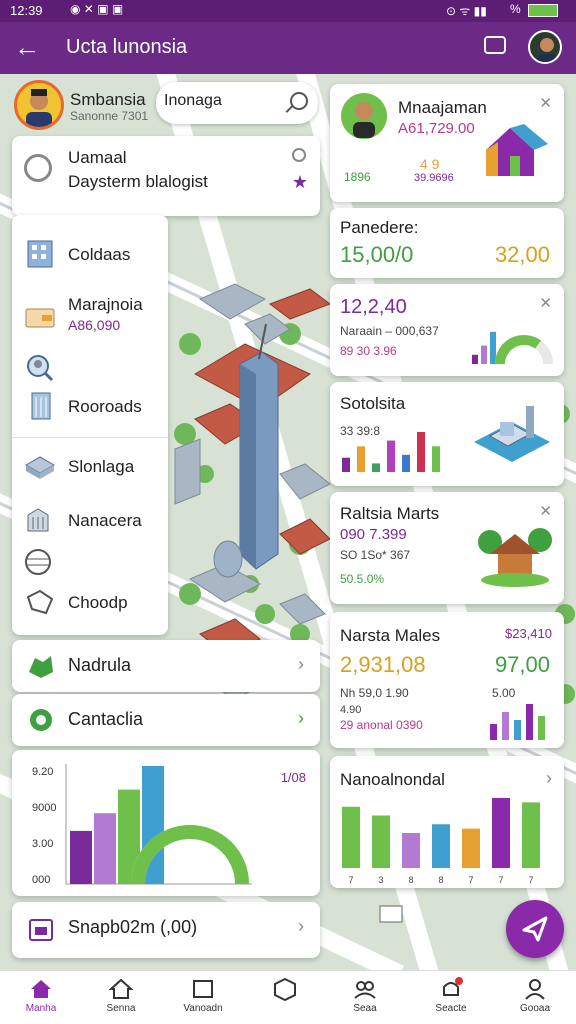 This screenshot has width=576, height=1024. What do you see at coordinates (535, 1008) in the screenshot?
I see `tab-label: Gooaa` at bounding box center [535, 1008].